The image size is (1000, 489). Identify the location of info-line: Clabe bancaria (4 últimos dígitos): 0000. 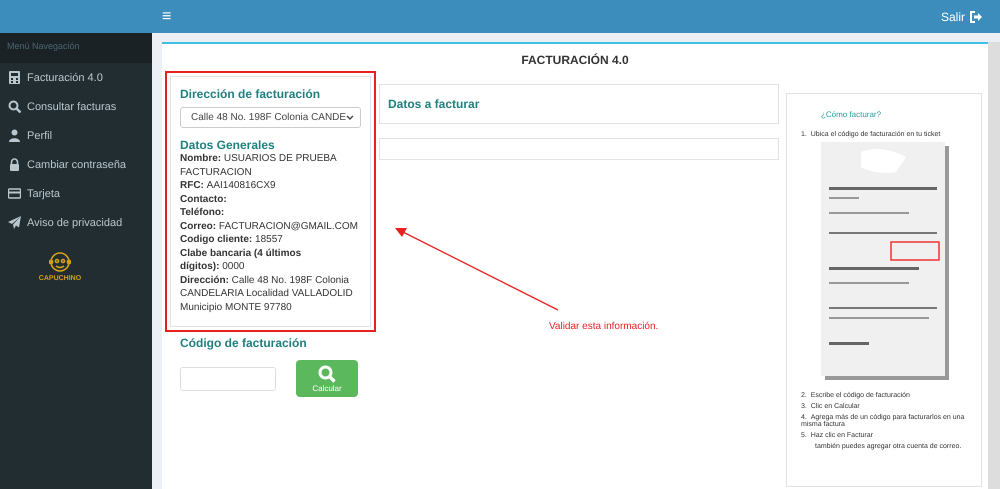
(241, 260).